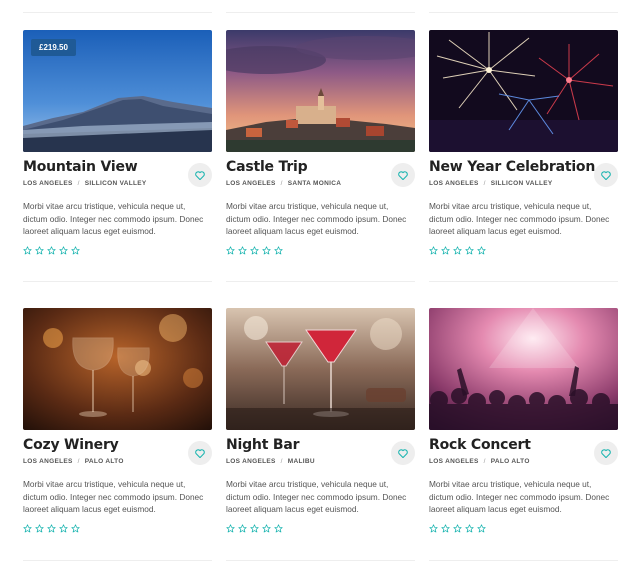  Describe the element at coordinates (512, 167) in the screenshot. I see `listing-title: New Year Celebration` at that location.